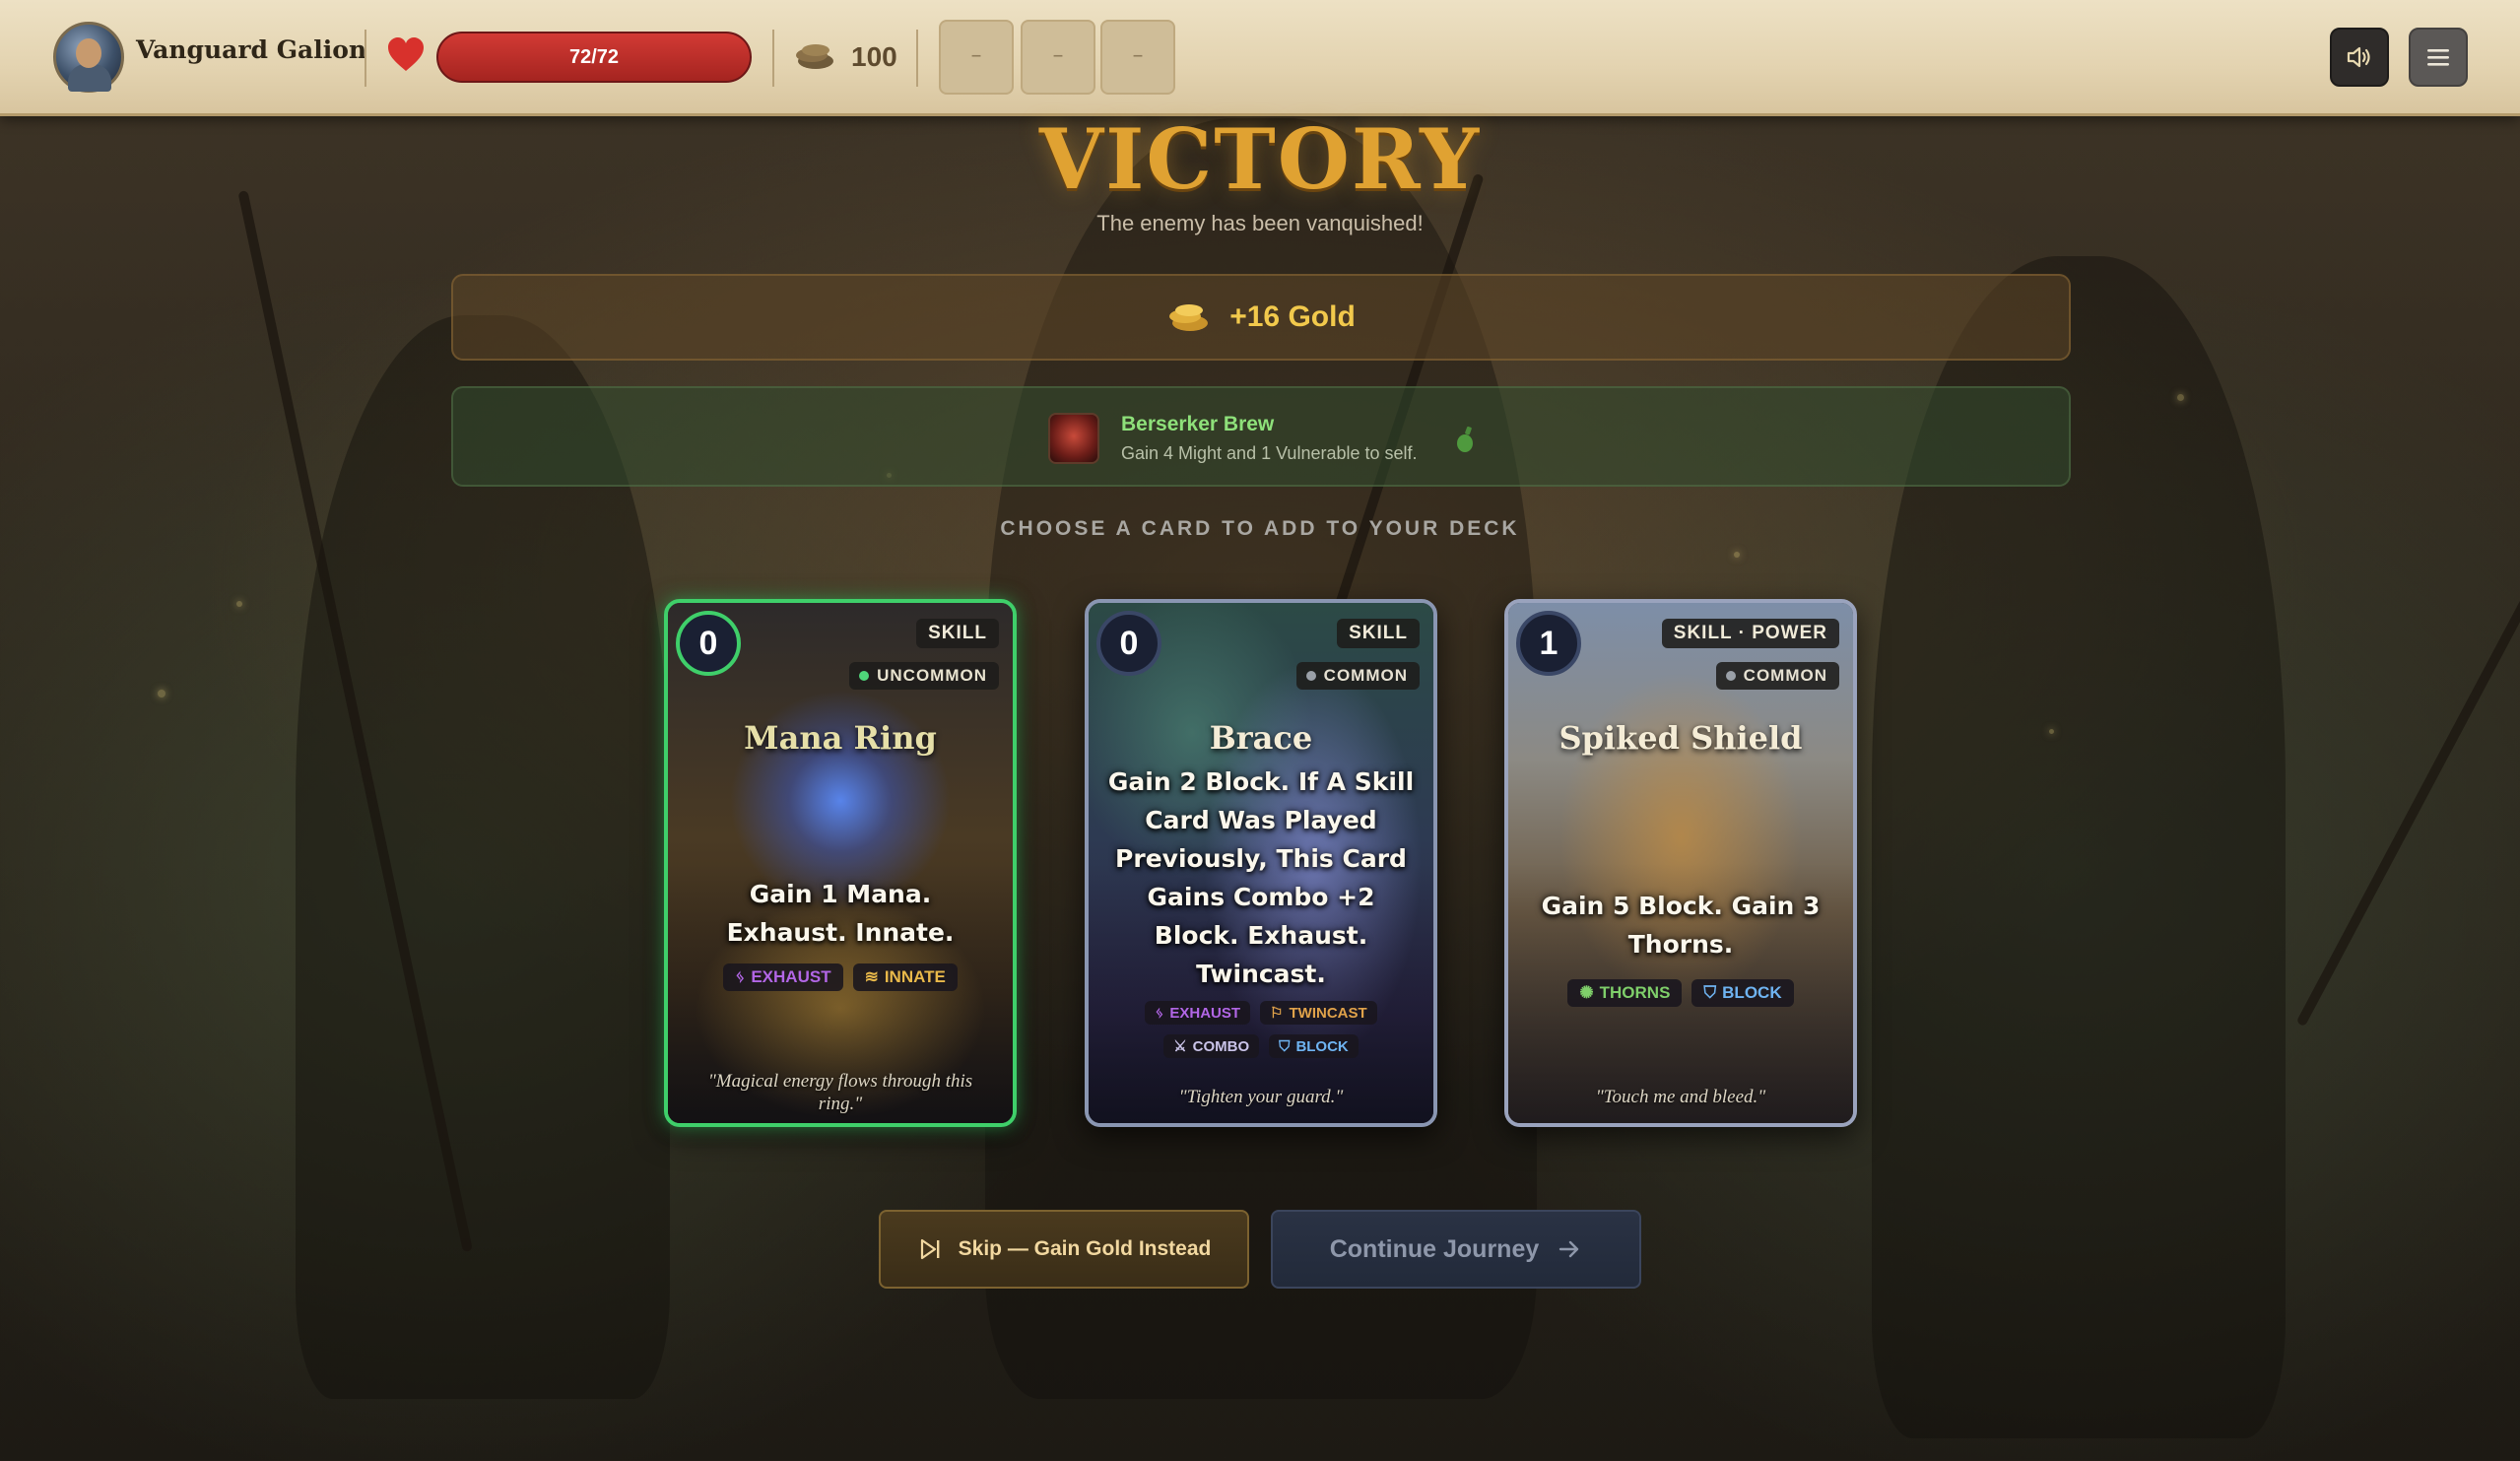  What do you see at coordinates (840, 738) in the screenshot?
I see `card-name: Mana Ring` at bounding box center [840, 738].